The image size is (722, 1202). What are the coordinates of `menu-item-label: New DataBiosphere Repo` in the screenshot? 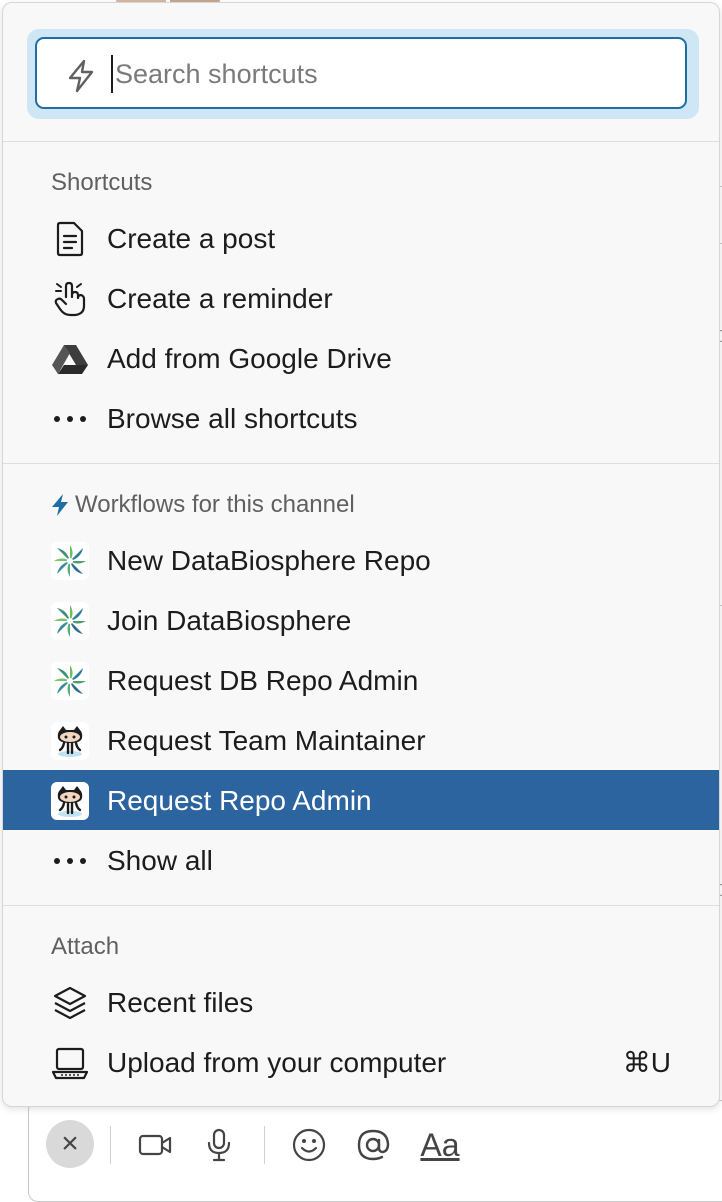 It's located at (269, 560).